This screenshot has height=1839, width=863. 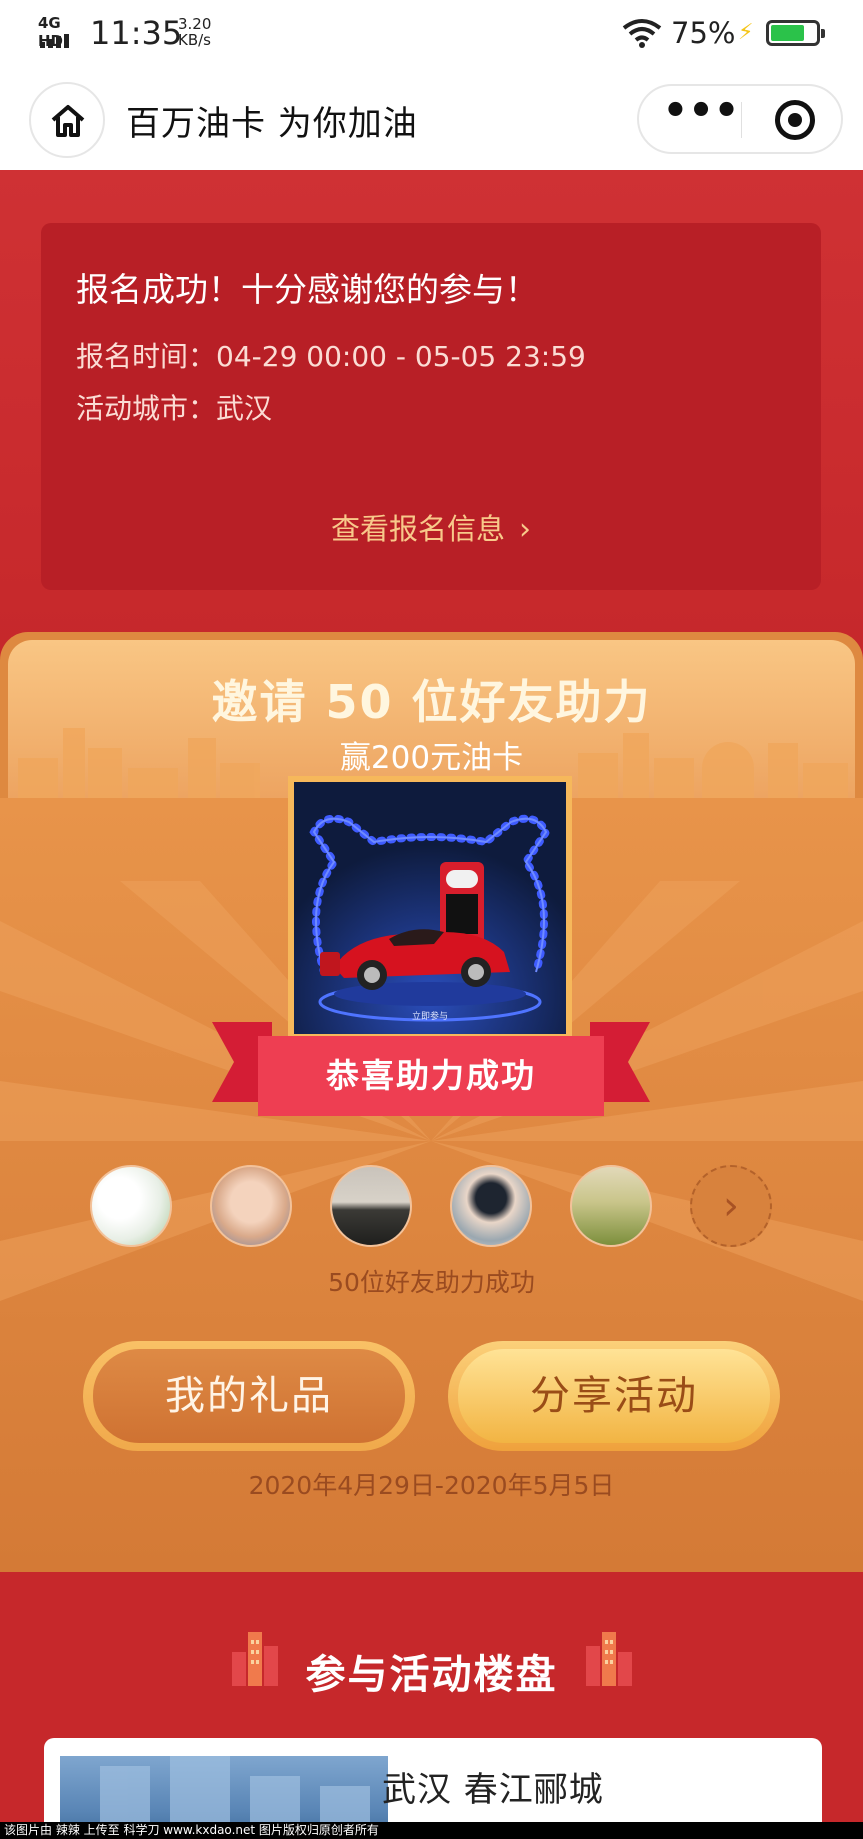 What do you see at coordinates (146, 356) in the screenshot?
I see `registration-time-label: 报名时间：` at bounding box center [146, 356].